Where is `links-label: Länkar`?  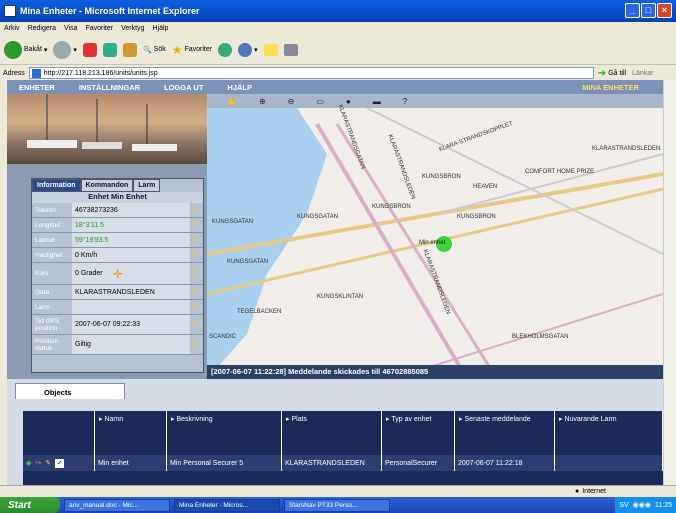 links-label: Länkar is located at coordinates (642, 73).